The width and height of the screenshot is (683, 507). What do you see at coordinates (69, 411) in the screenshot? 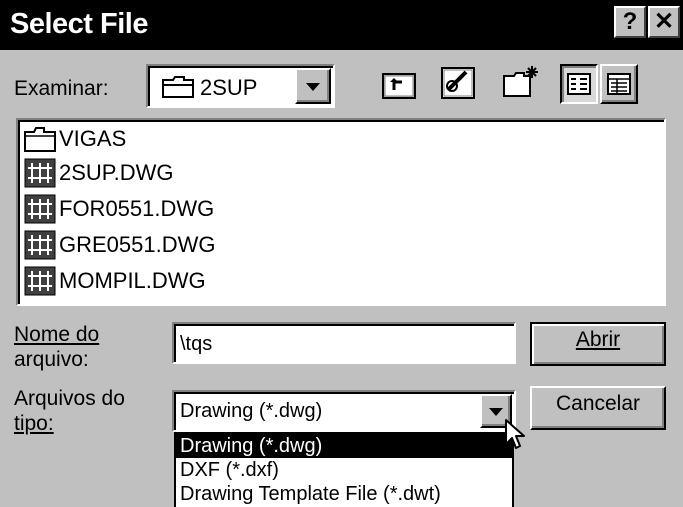
I see `filetype-label: Arquivos do tipo:` at bounding box center [69, 411].